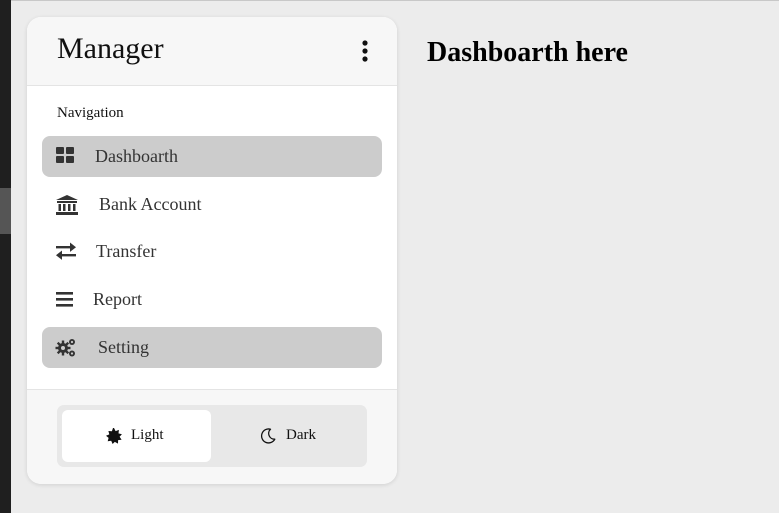 The image size is (779, 513). Describe the element at coordinates (395, 0) in the screenshot. I see `top-divider` at that location.